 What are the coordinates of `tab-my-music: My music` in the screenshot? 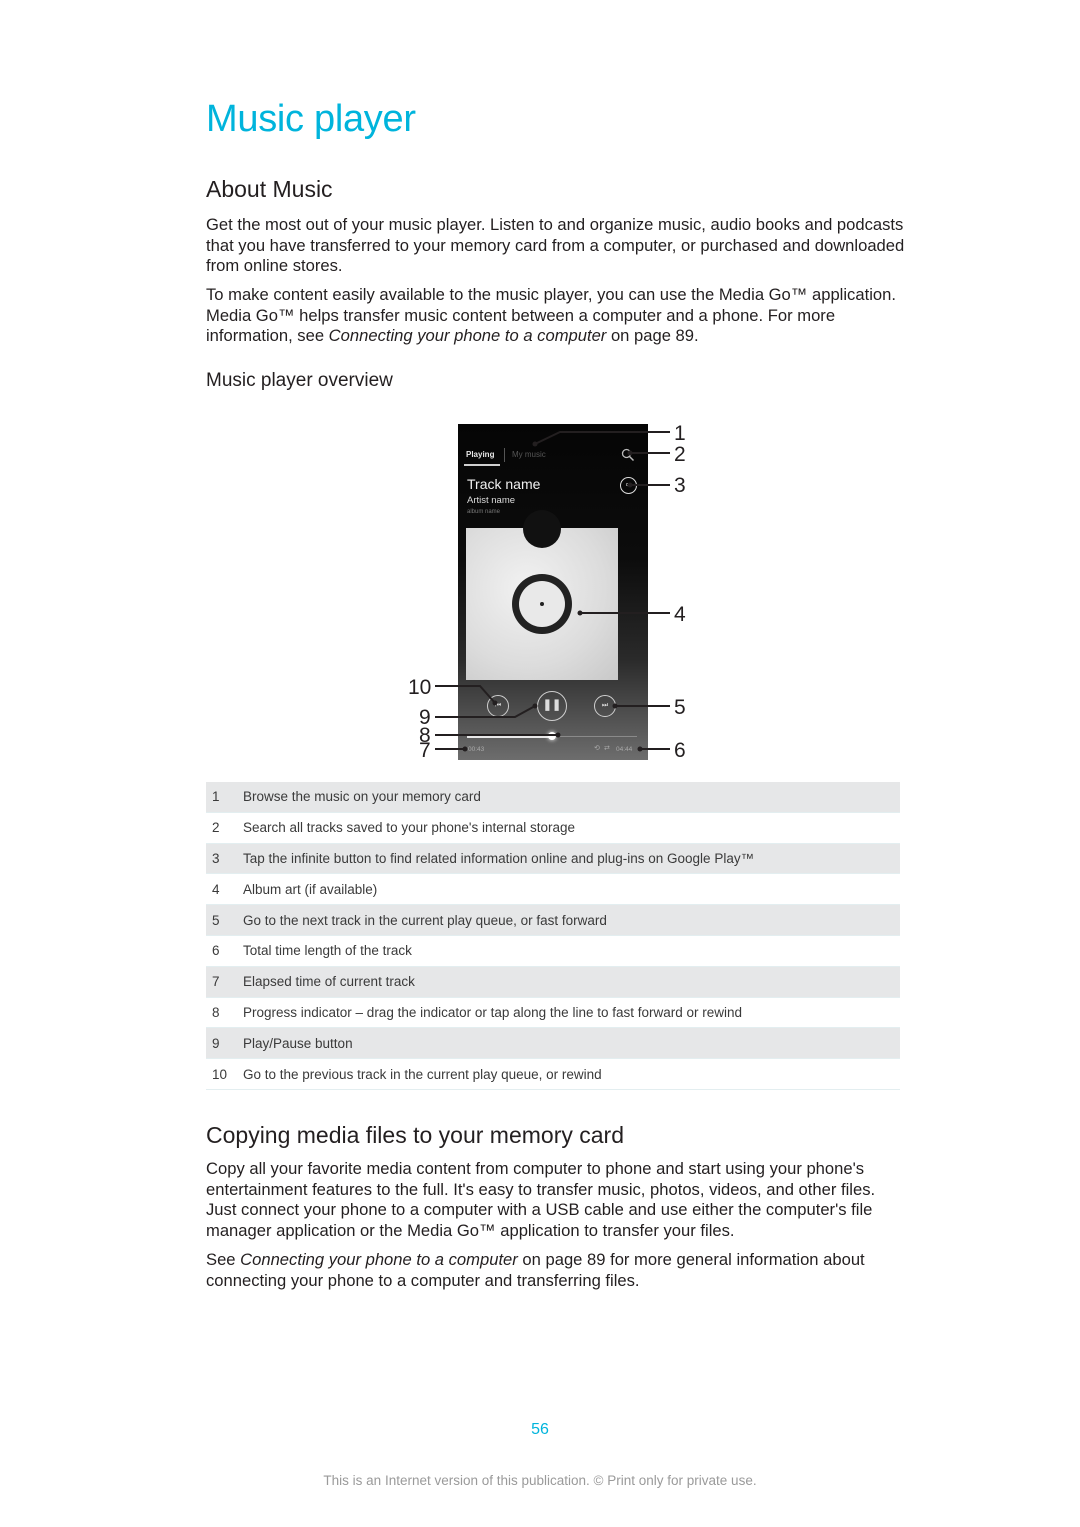 It's located at (529, 454).